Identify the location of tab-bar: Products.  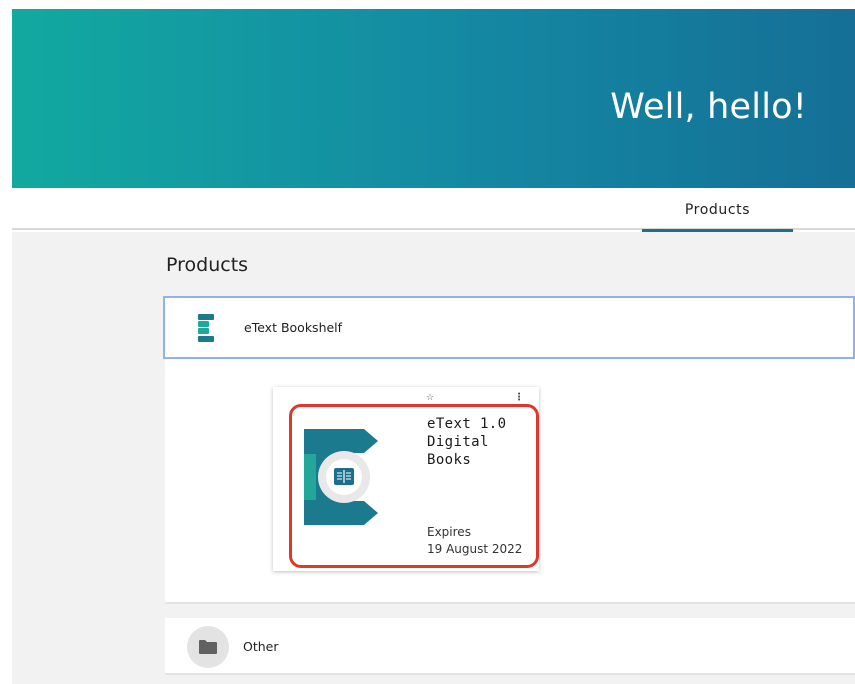
(433, 210).